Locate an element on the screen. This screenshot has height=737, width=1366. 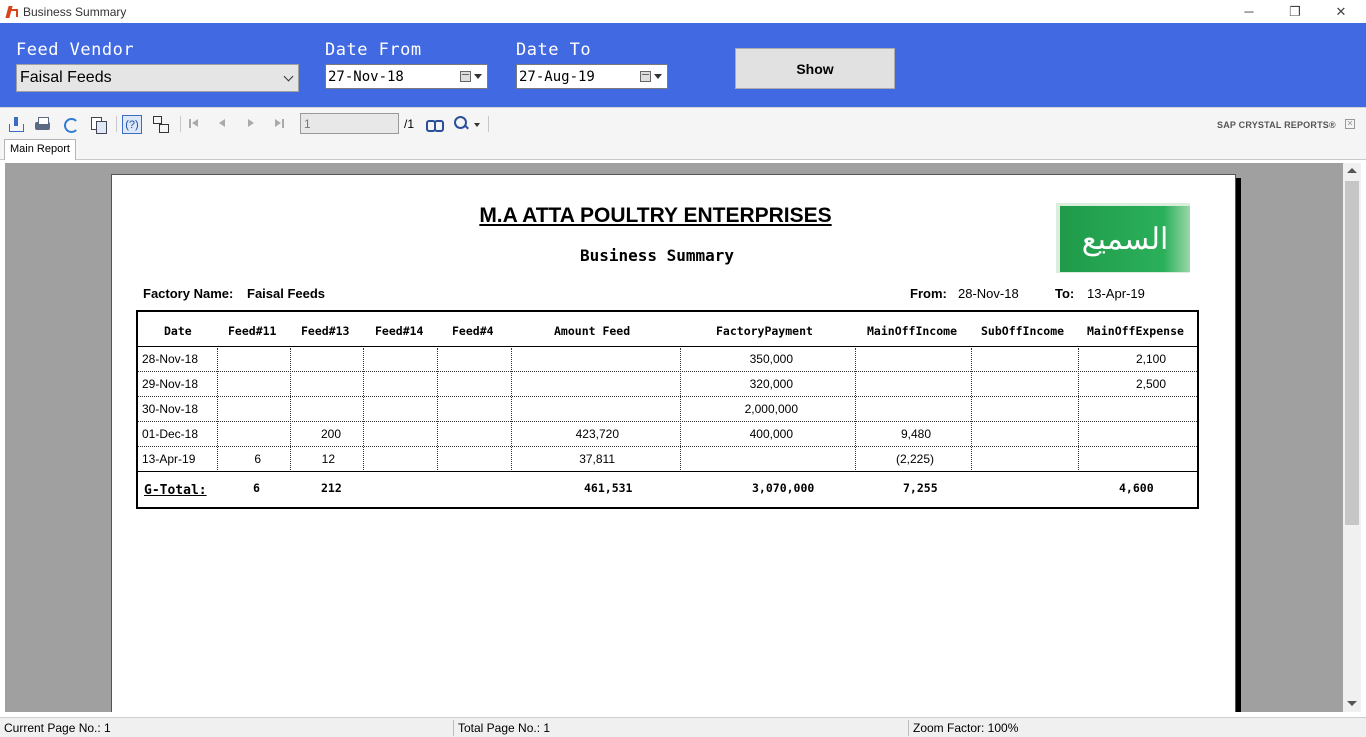
from-value: 28-Nov-18 is located at coordinates (988, 293).